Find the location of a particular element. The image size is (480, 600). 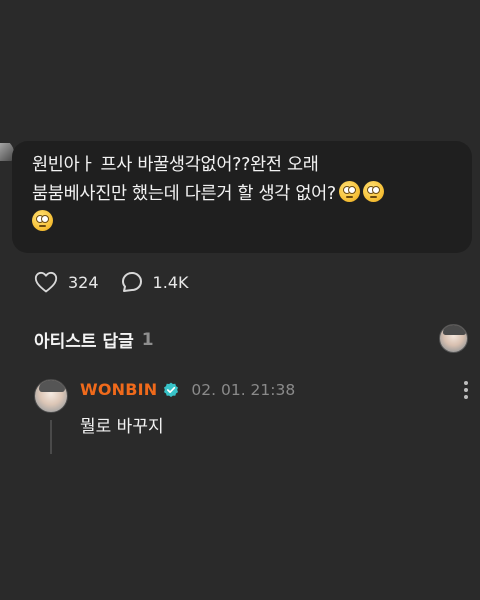

post-text-line-1: 원빈아ㅏ 프사 바꿀생각없어??완전 오래 is located at coordinates (175, 165).